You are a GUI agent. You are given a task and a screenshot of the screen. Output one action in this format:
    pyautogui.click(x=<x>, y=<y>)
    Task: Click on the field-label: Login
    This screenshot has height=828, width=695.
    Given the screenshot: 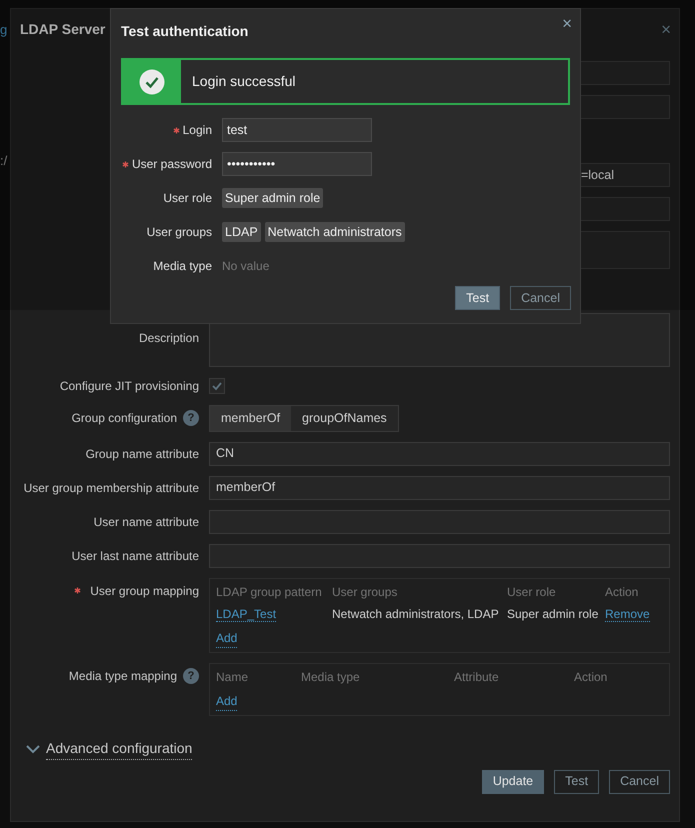 What is the action you would take?
    pyautogui.click(x=197, y=130)
    